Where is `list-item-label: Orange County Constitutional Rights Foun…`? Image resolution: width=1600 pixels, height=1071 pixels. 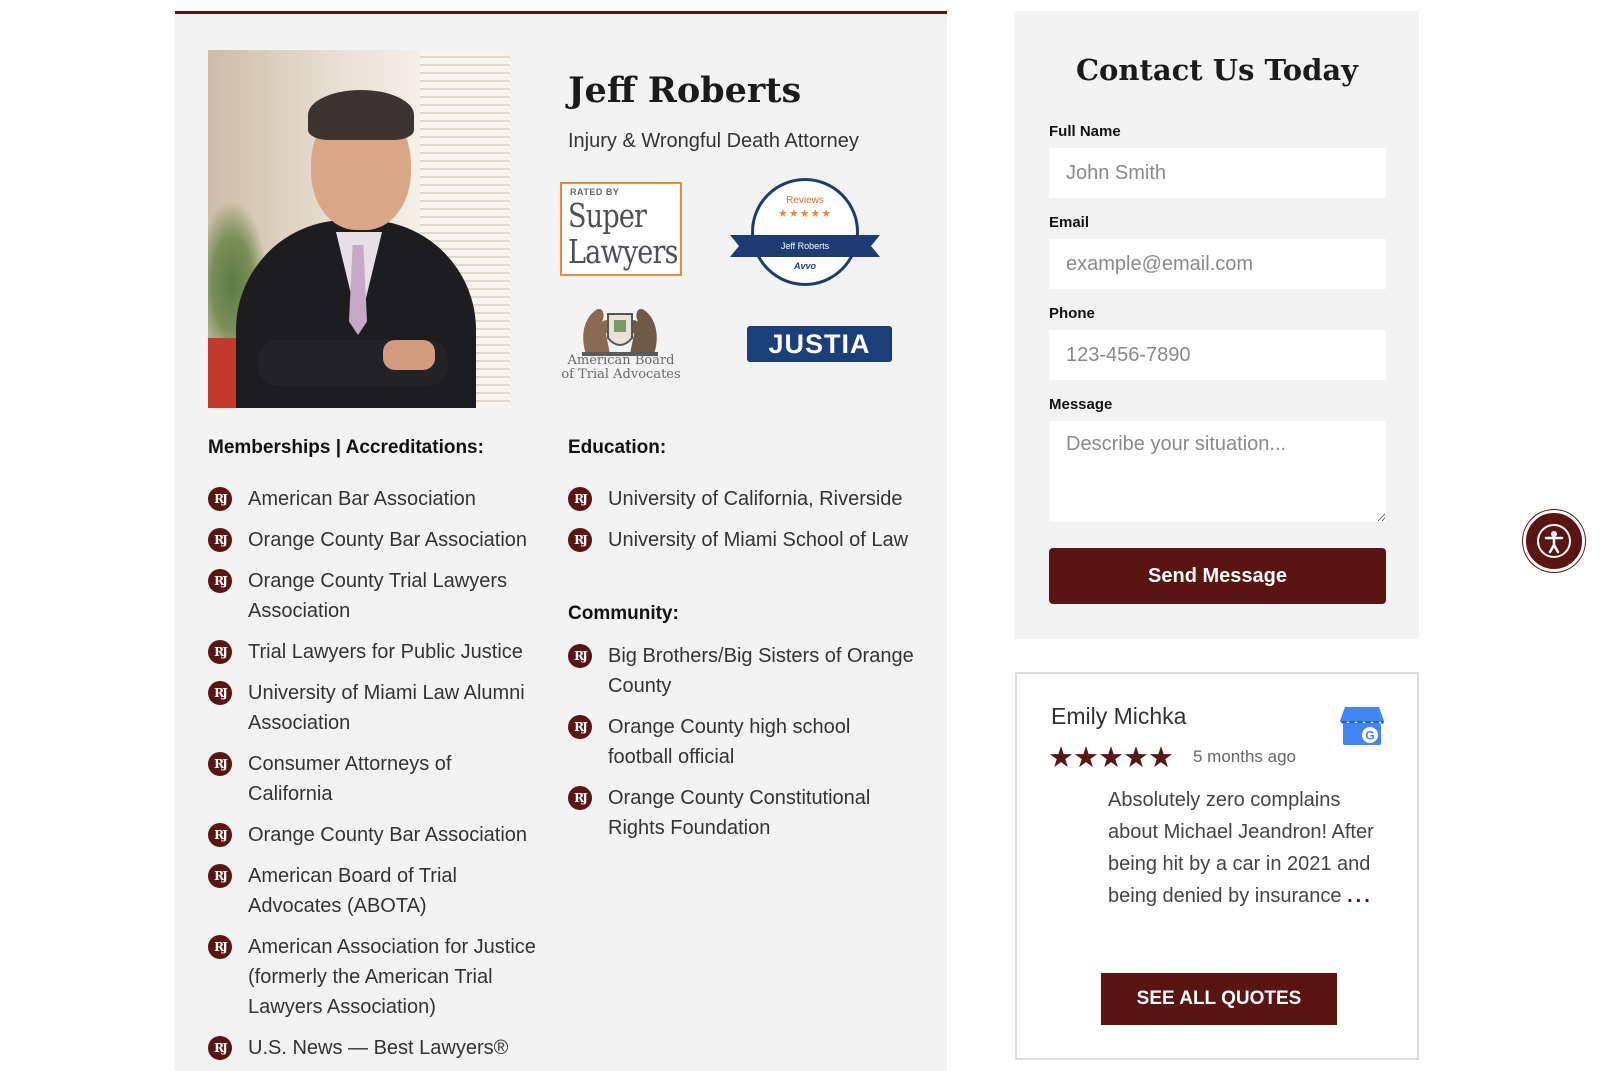
list-item-label: Orange County Constitutional Rights Foun… is located at coordinates (739, 813).